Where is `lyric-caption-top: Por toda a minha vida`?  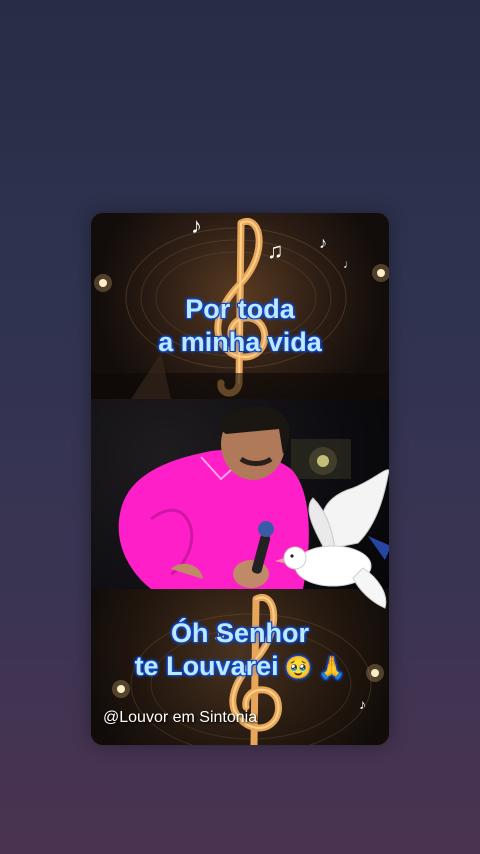
lyric-caption-top: Por toda a minha vida is located at coordinates (240, 326).